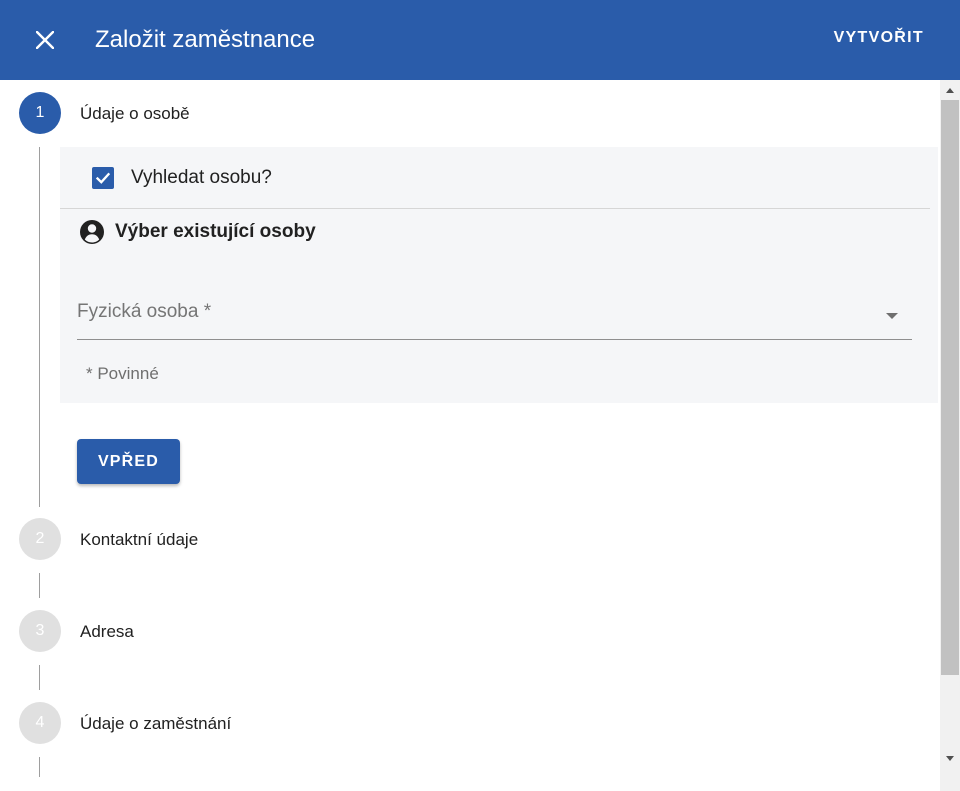  I want to click on scroll-down-arrow-icon, so click(950, 758).